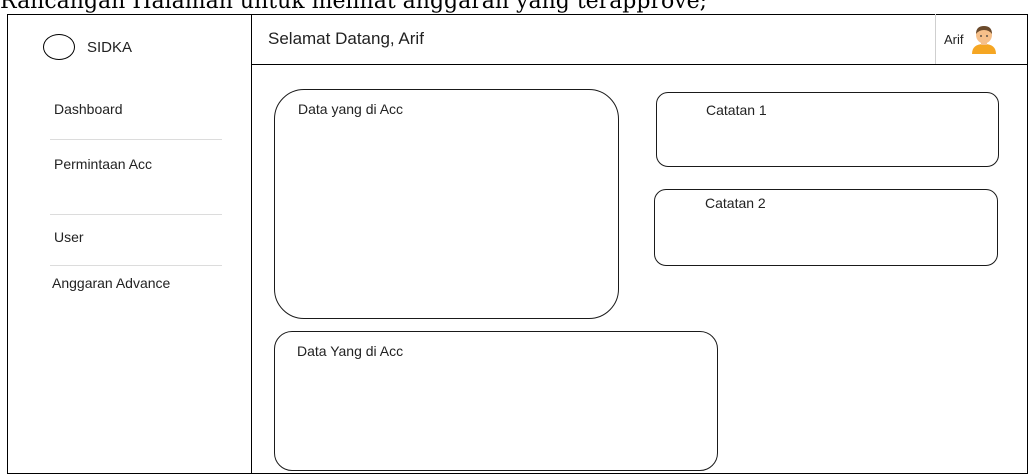 The image size is (1030, 474). I want to click on sidebar-item-label: Dashboard, so click(88, 109).